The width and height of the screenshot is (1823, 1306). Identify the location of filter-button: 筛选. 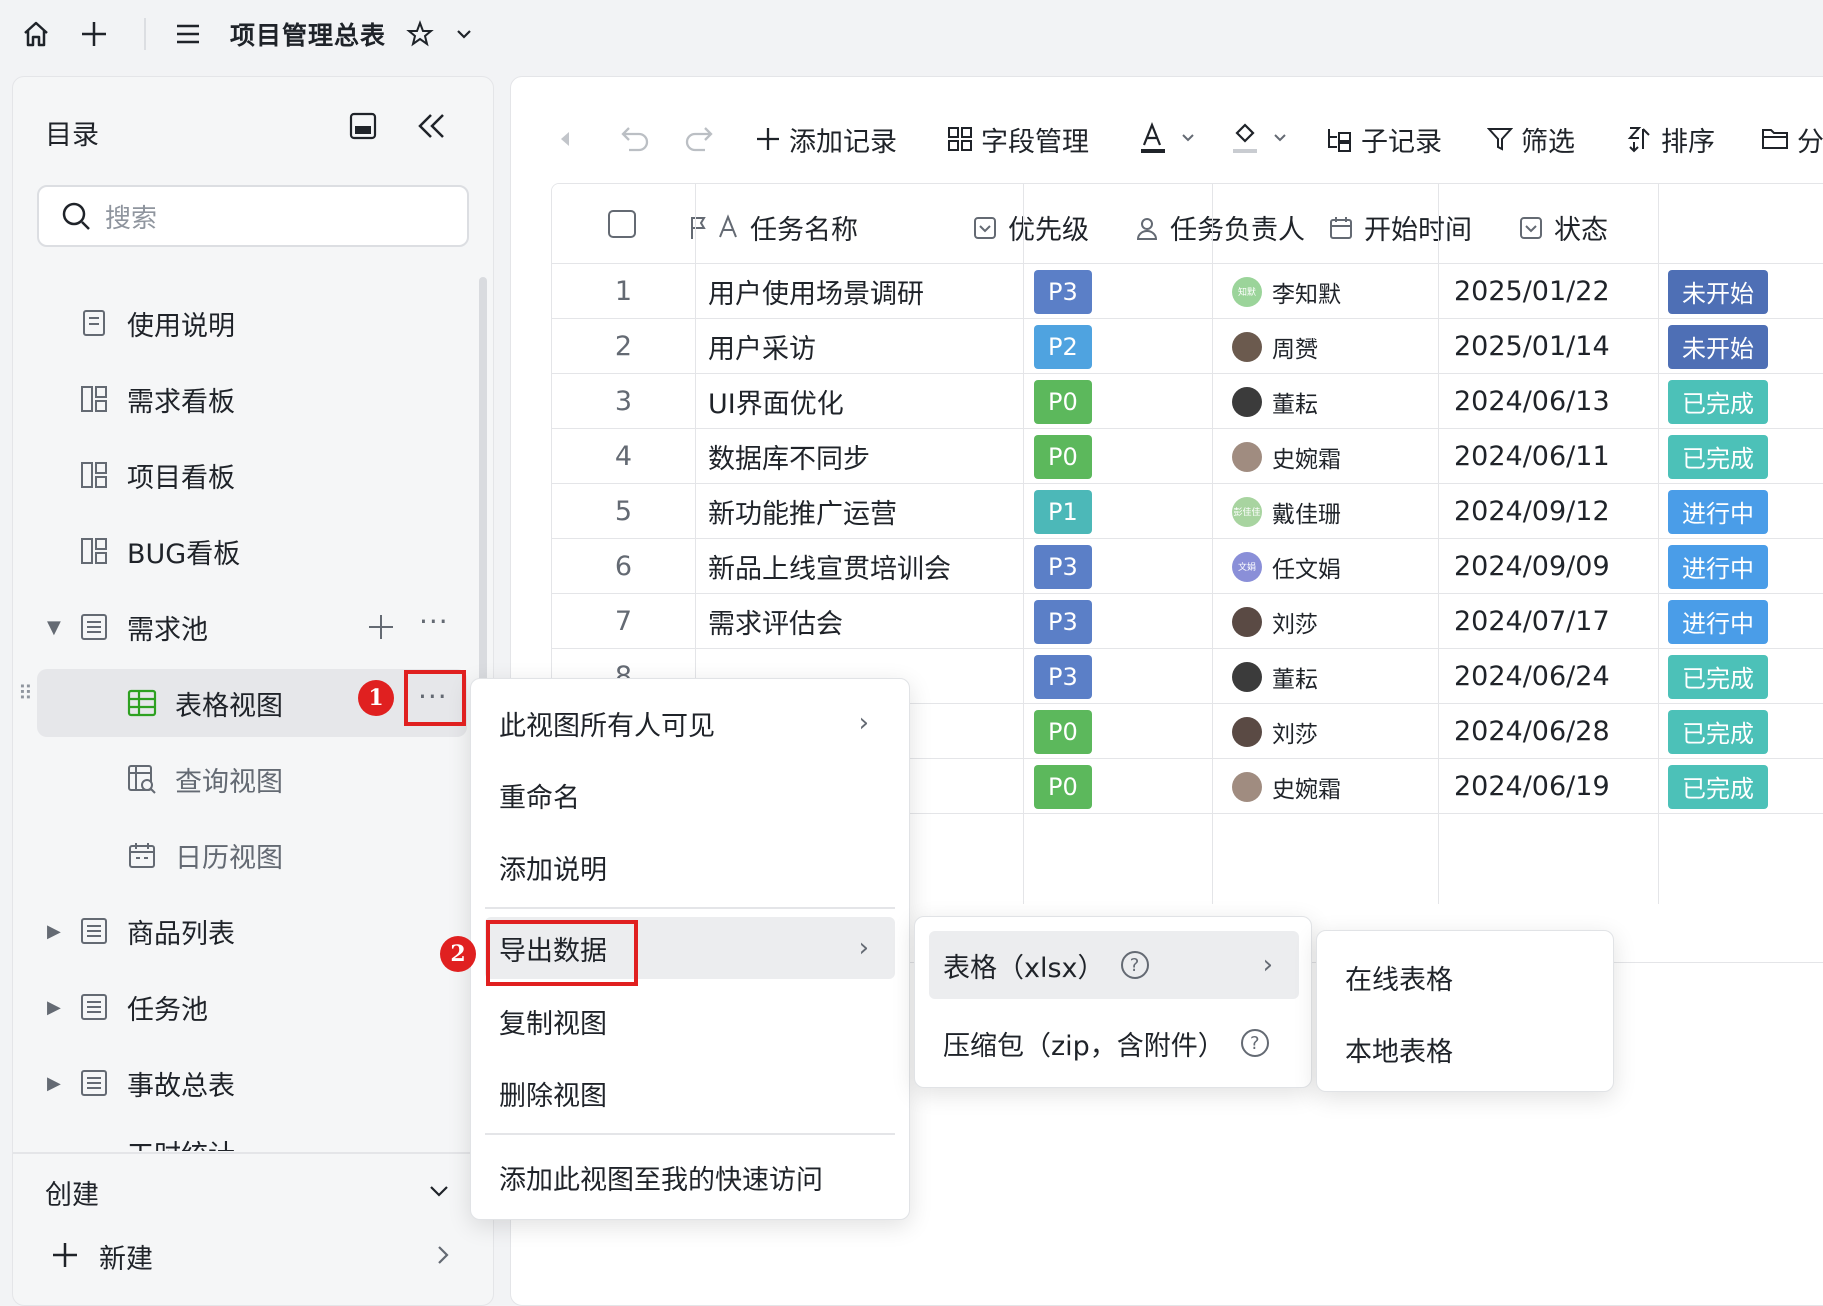
(1531, 139).